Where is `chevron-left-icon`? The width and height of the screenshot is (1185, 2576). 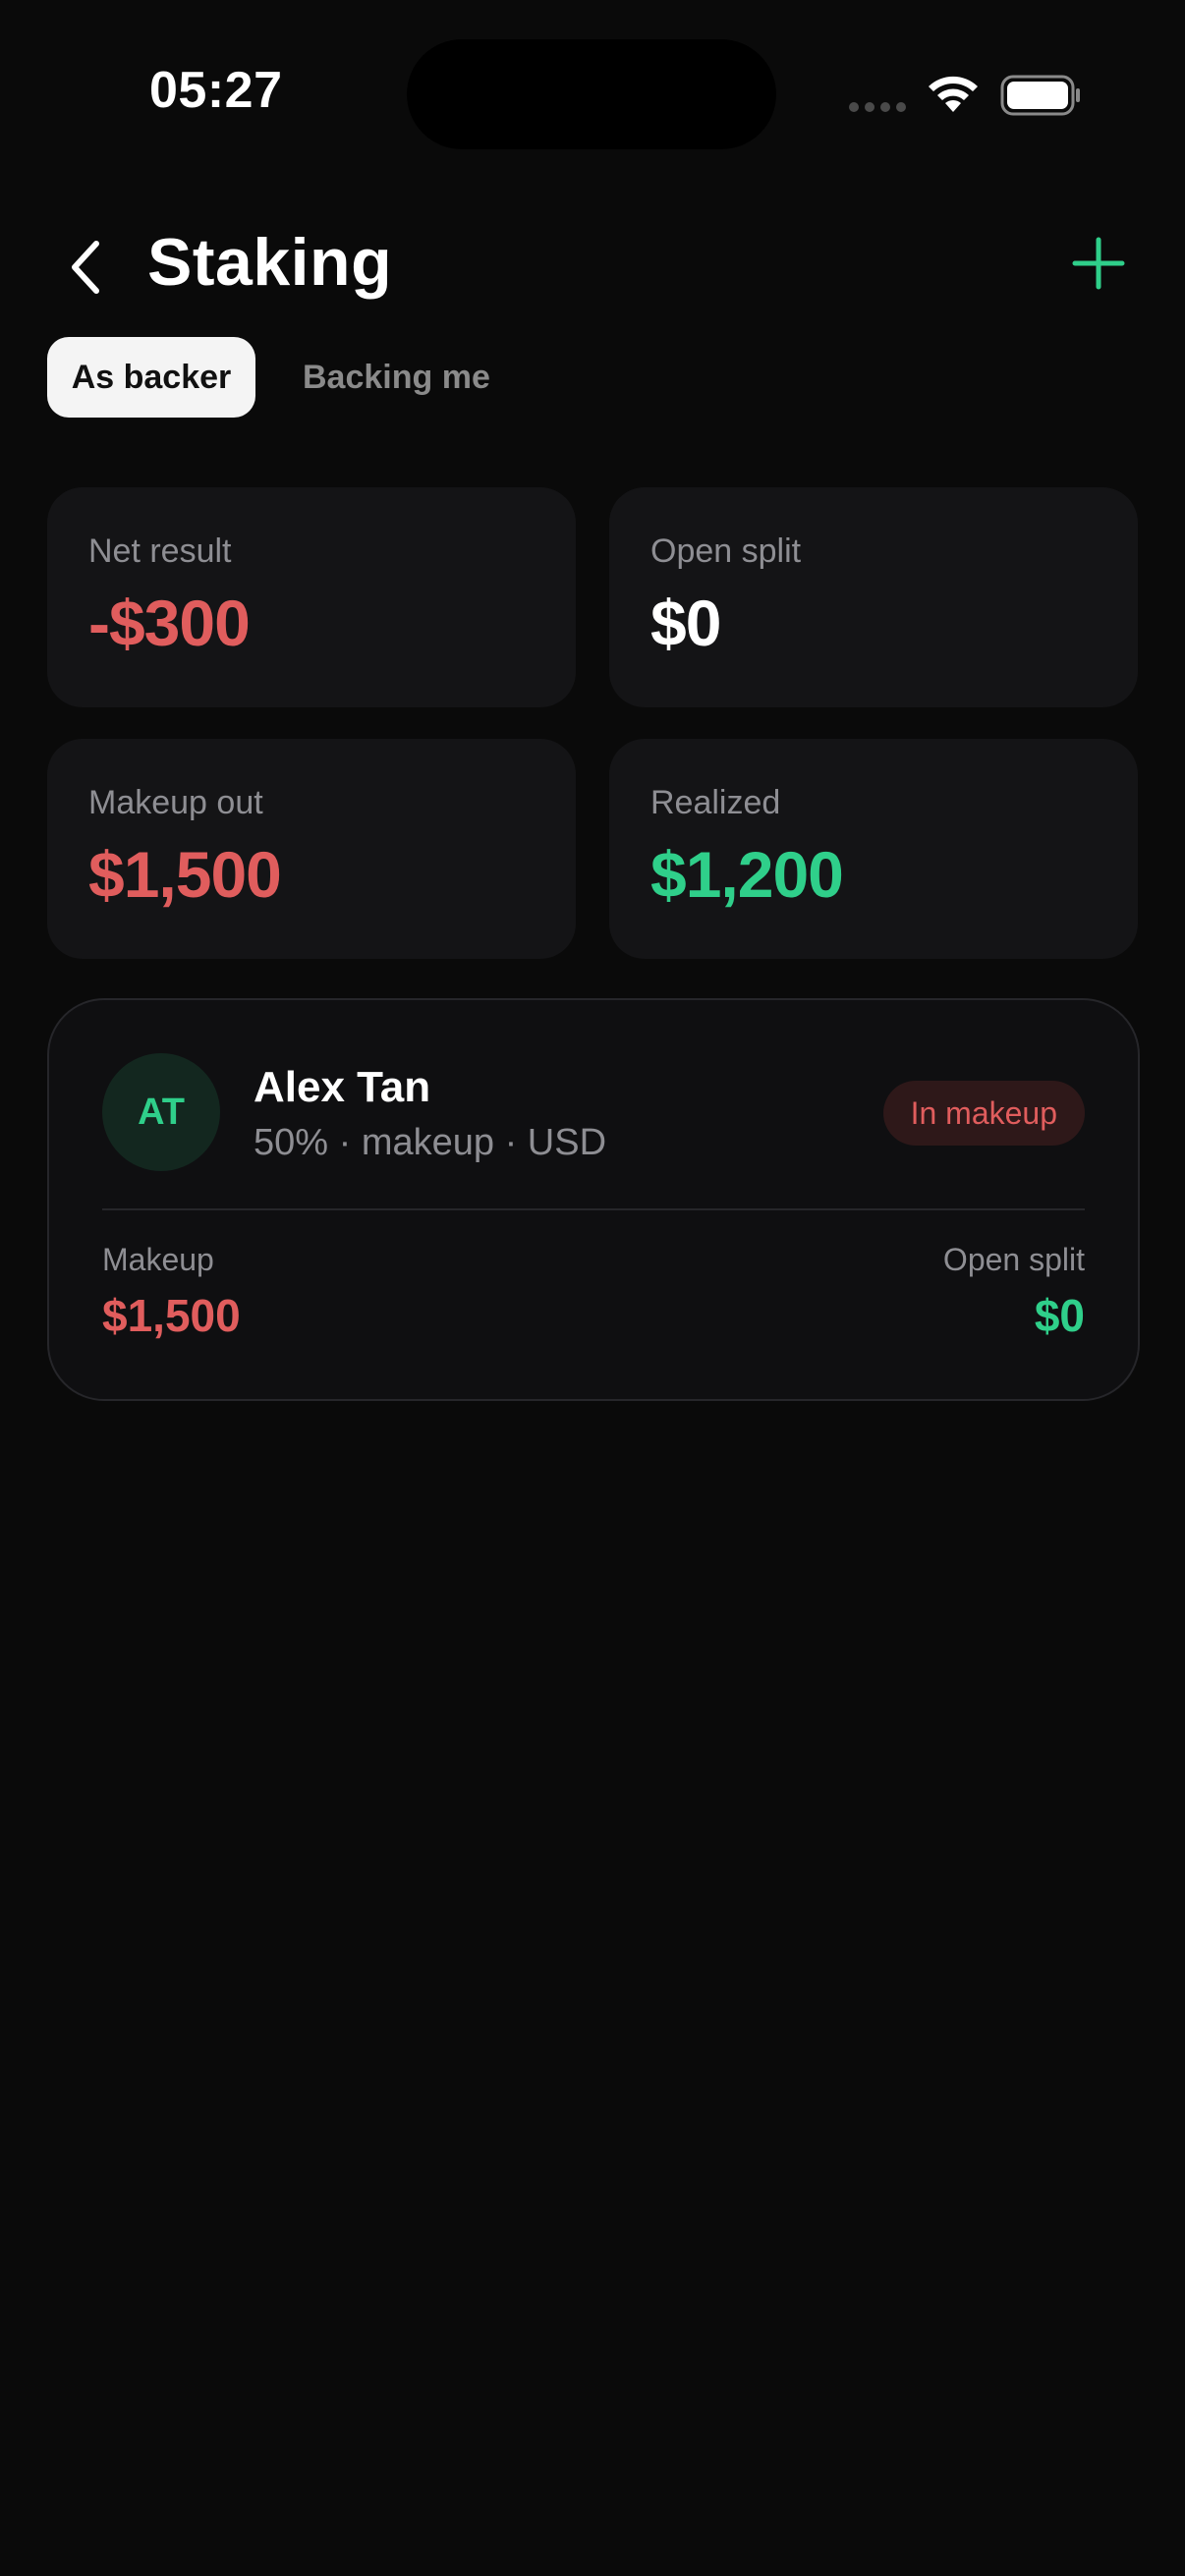 chevron-left-icon is located at coordinates (85, 267).